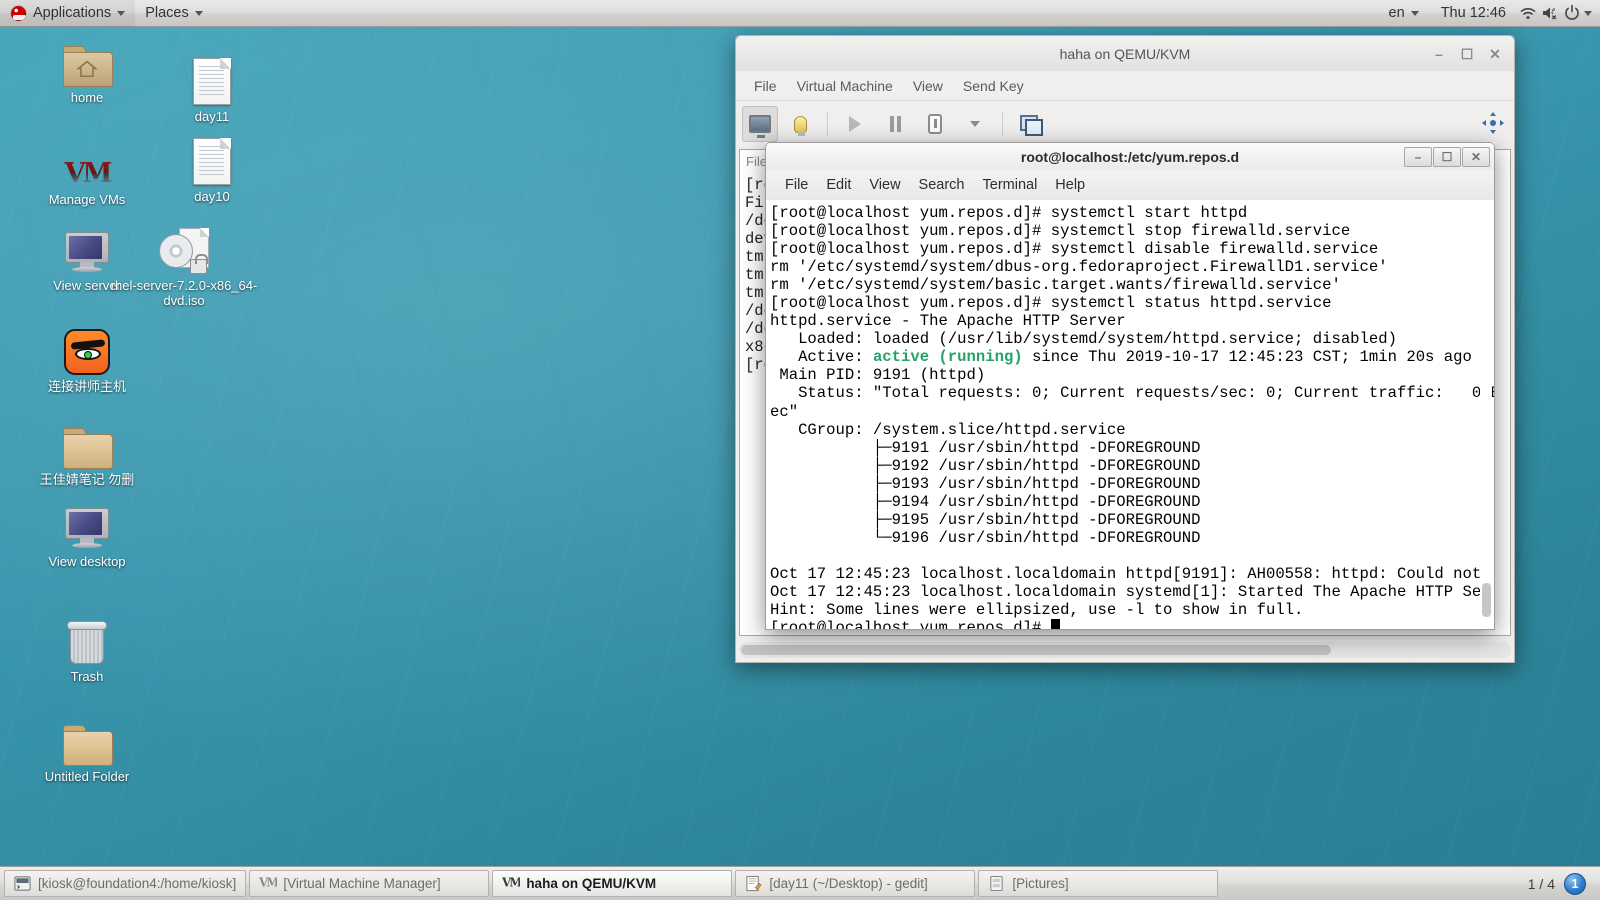 The width and height of the screenshot is (1600, 900). Describe the element at coordinates (87, 740) in the screenshot. I see `folder-icon` at that location.